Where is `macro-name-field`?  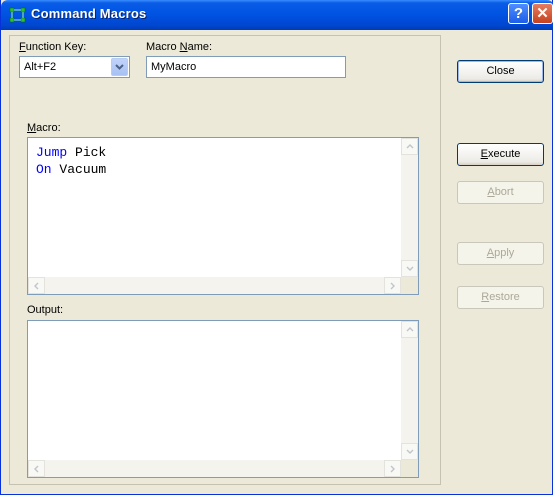 macro-name-field is located at coordinates (246, 67).